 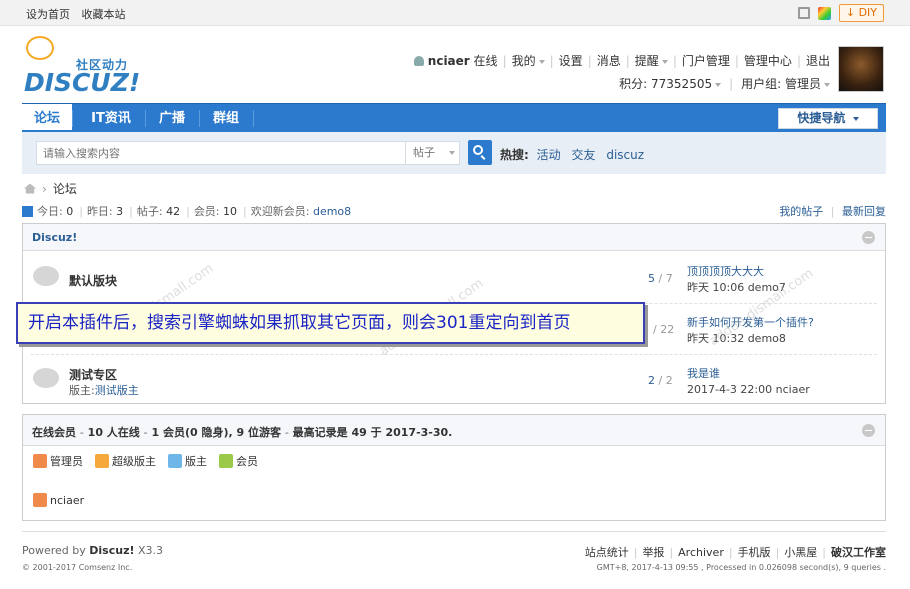 What do you see at coordinates (549, 155) in the screenshot?
I see `hot-search-item: 活动` at bounding box center [549, 155].